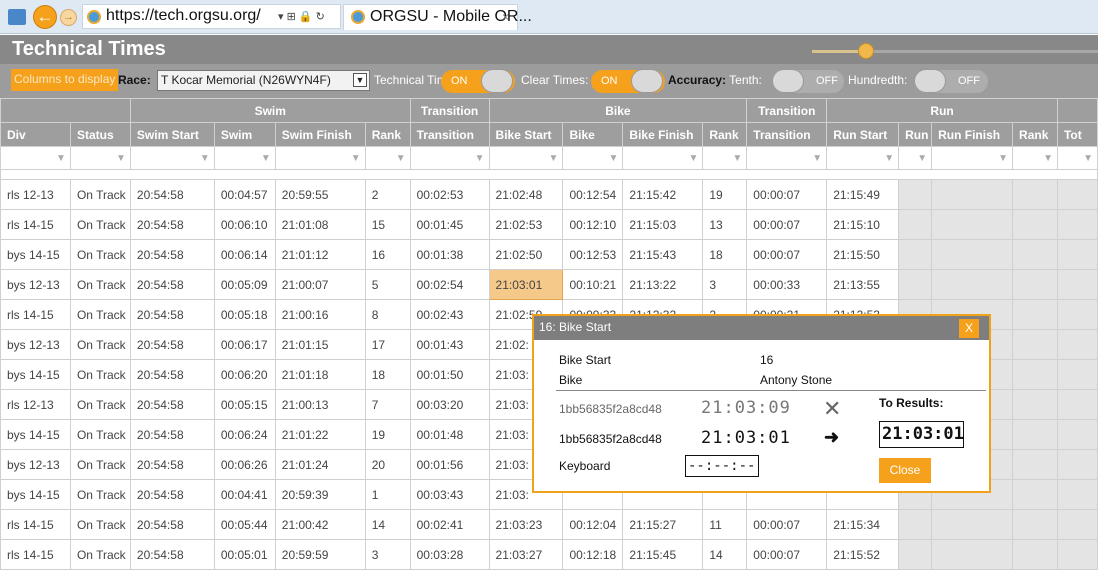  Describe the element at coordinates (35, 404) in the screenshot. I see `cell-div: rls 12-13` at that location.